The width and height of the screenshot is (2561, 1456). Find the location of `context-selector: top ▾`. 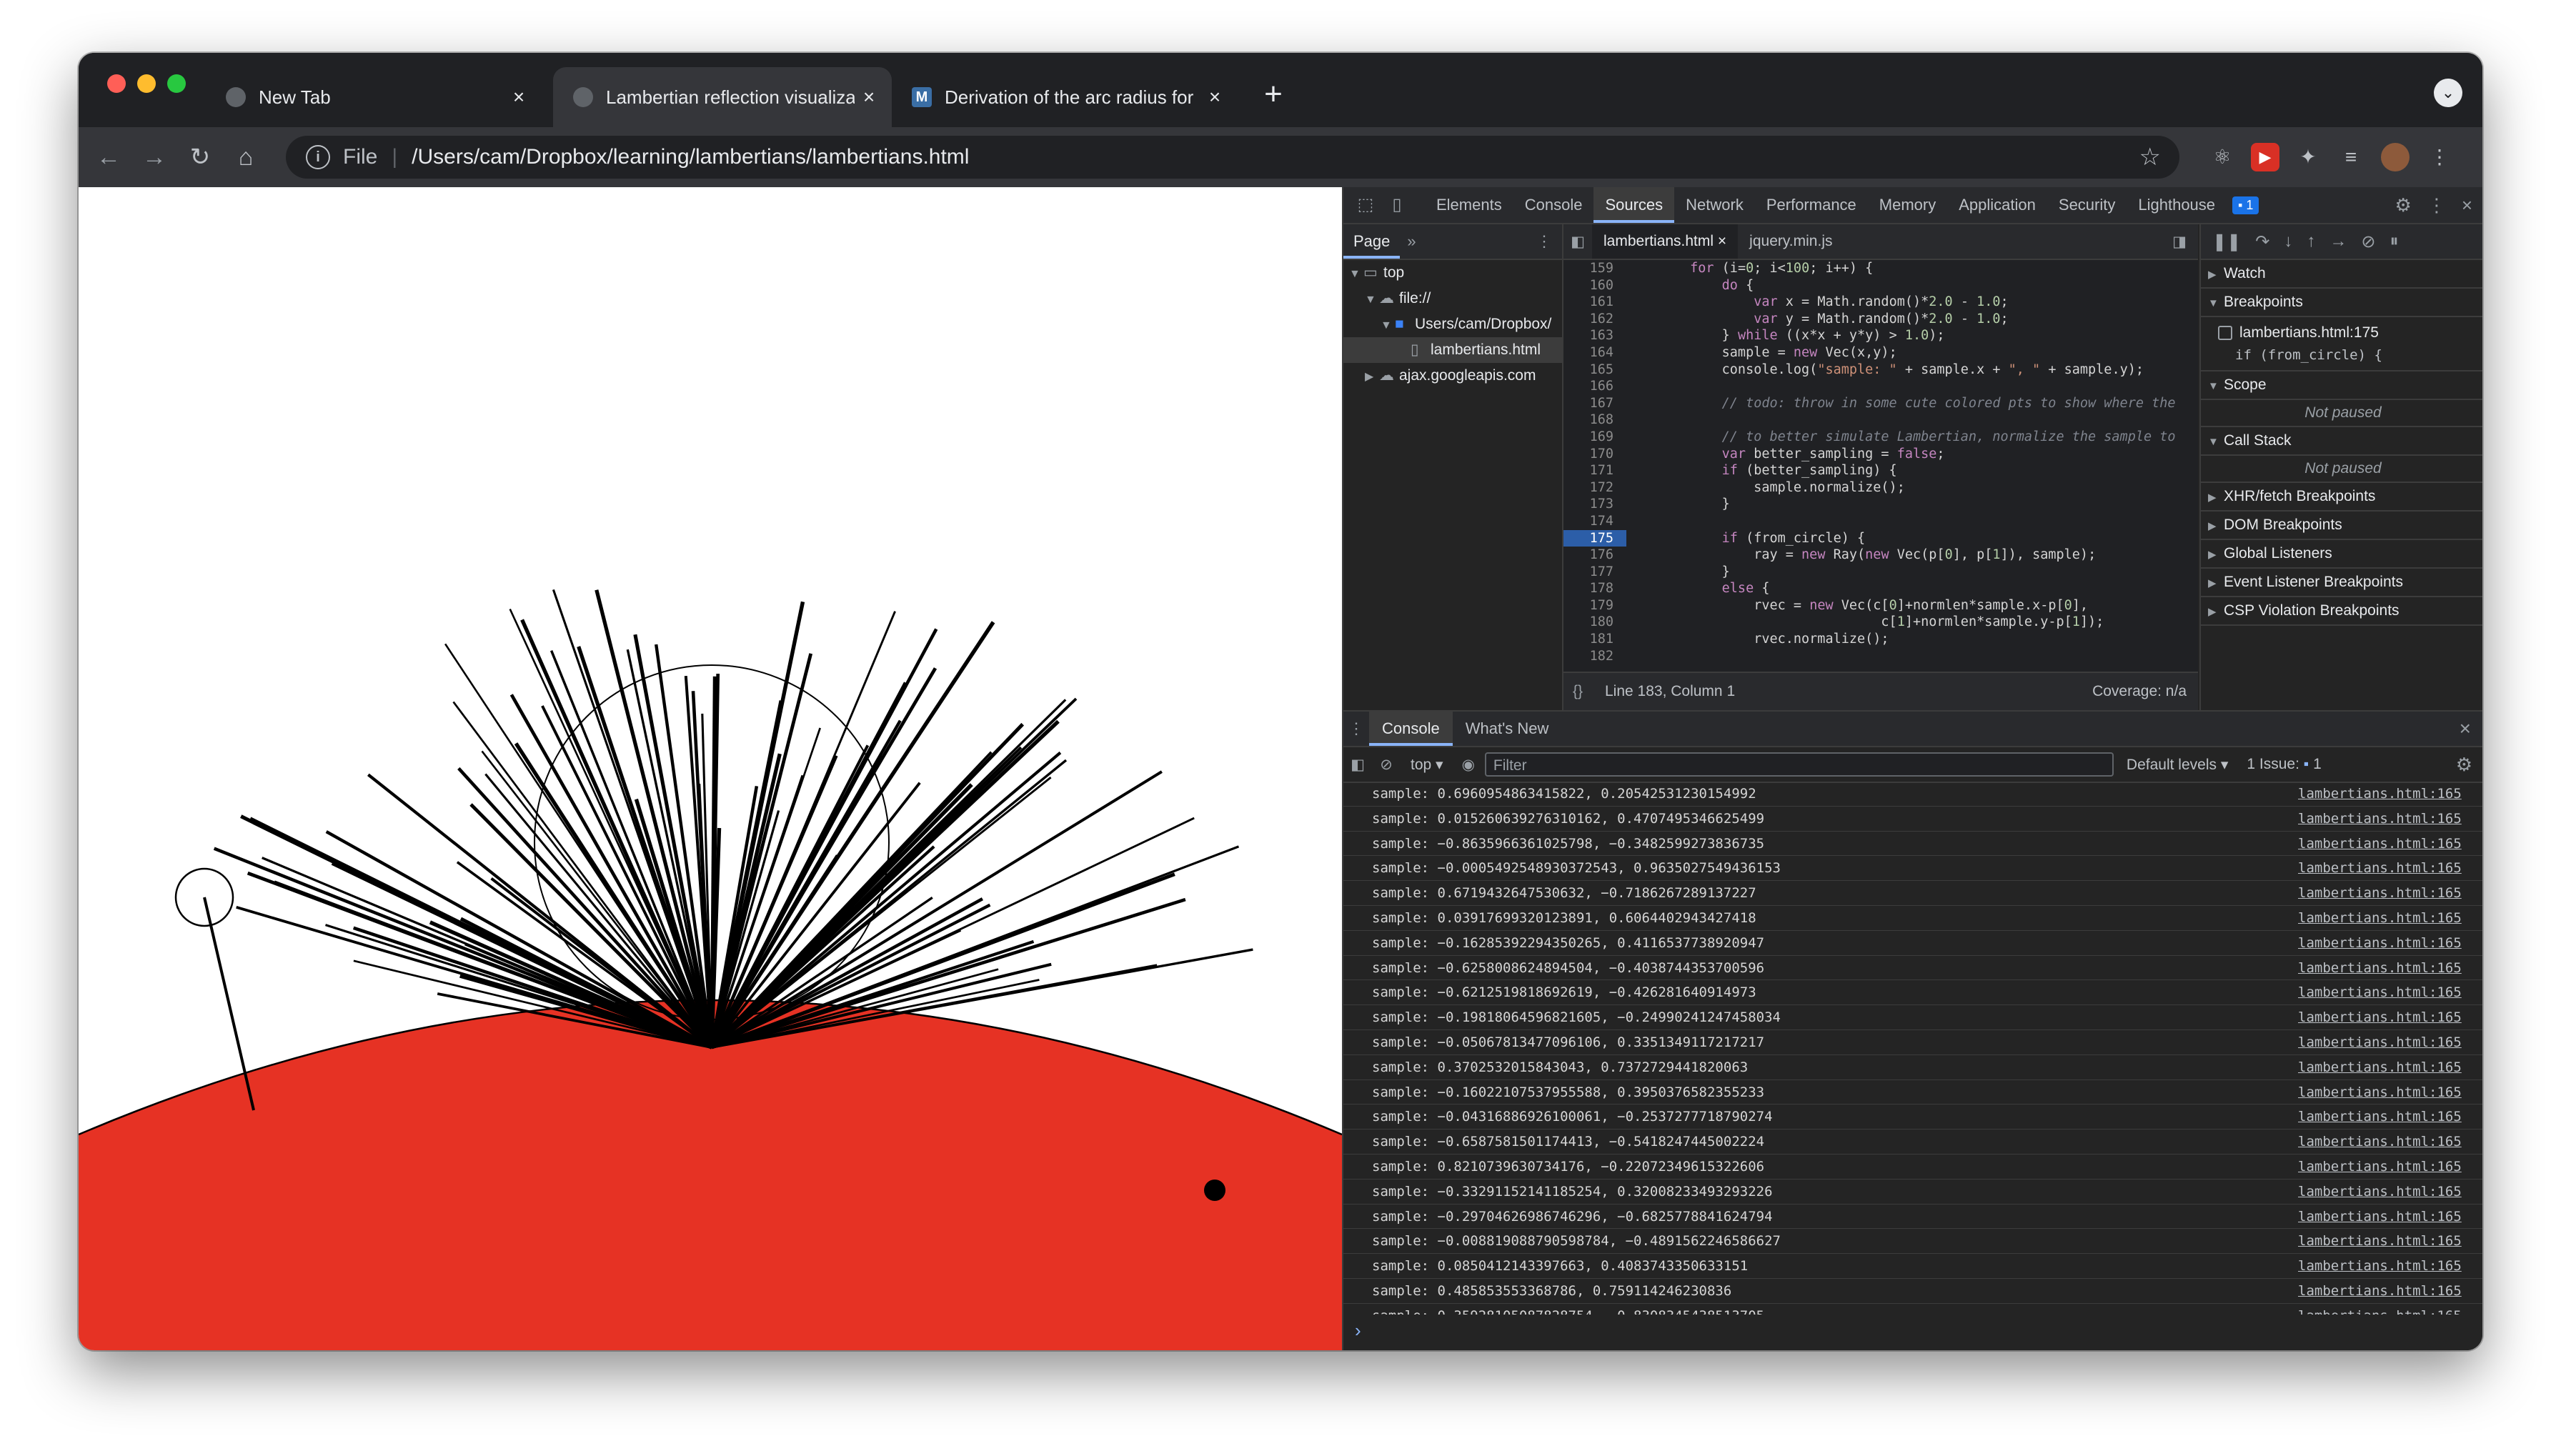

context-selector: top ▾ is located at coordinates (1427, 765).